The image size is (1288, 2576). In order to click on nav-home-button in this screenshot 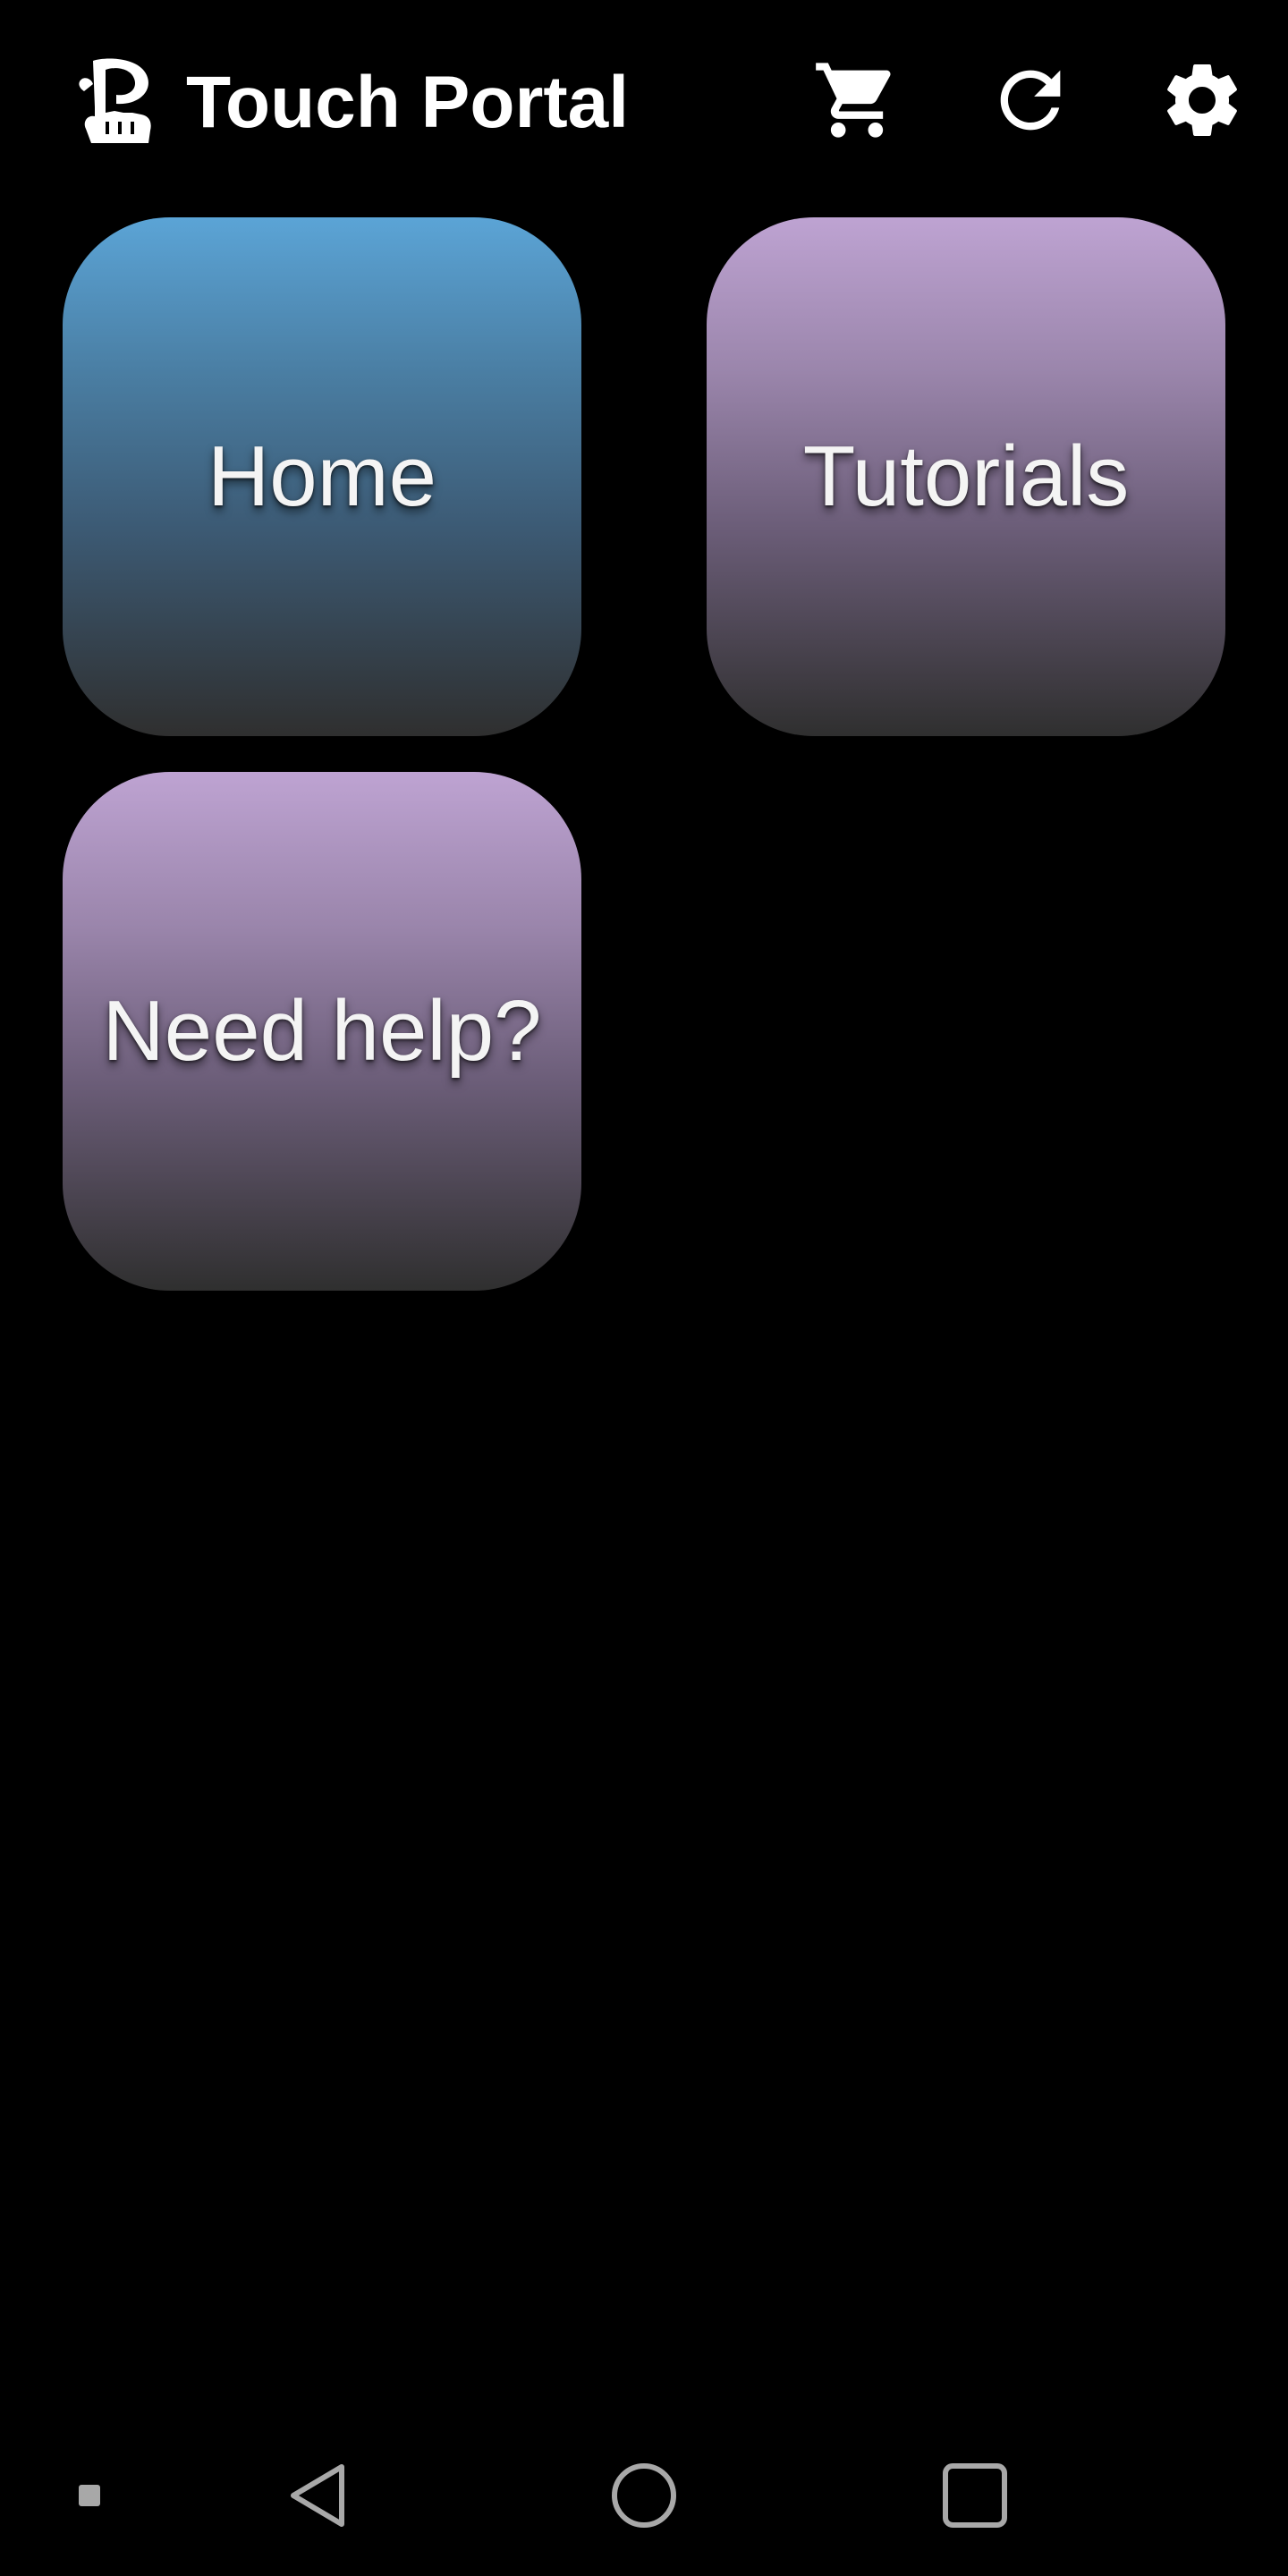, I will do `click(644, 2495)`.